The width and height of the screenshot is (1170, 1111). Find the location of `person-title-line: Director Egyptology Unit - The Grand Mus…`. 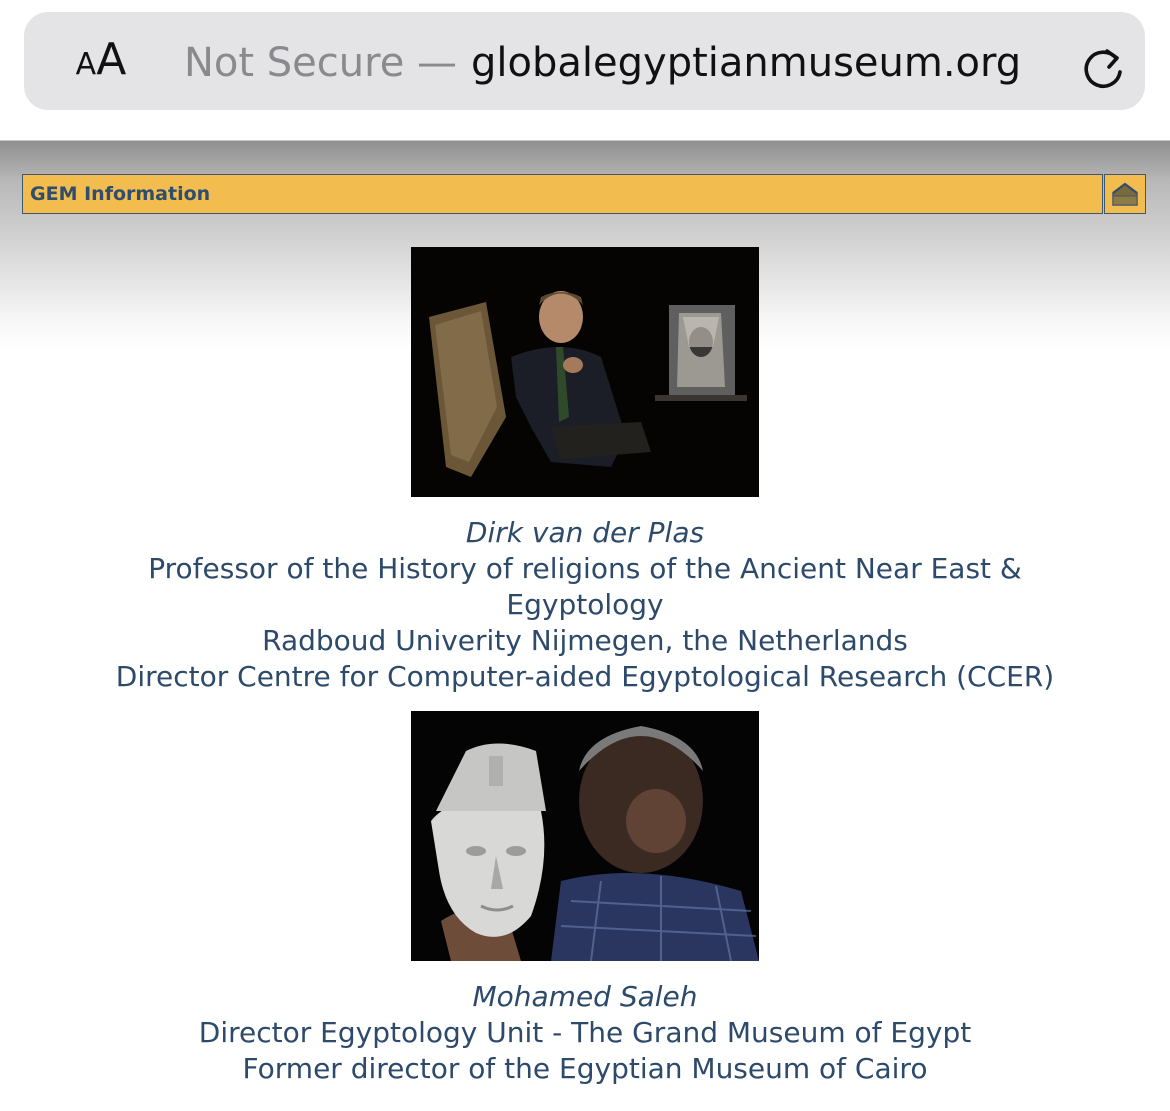

person-title-line: Director Egyptology Unit - The Grand Mus… is located at coordinates (585, 1032).